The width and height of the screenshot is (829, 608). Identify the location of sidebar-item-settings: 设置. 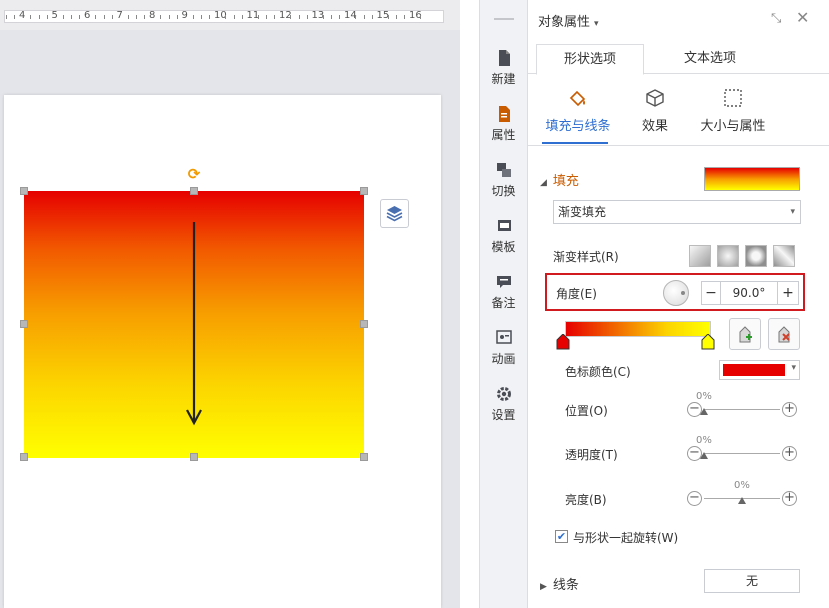
(503, 409).